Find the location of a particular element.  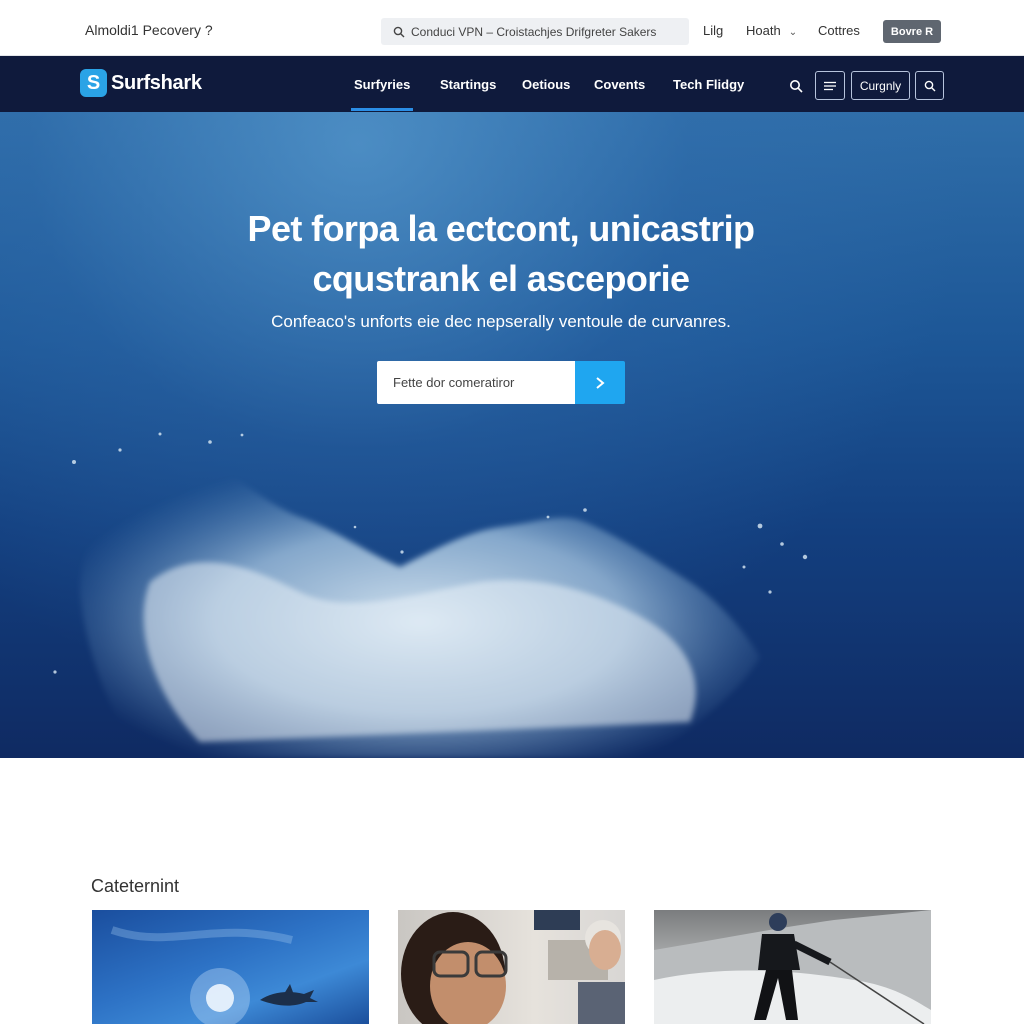

nav-search-button is located at coordinates (929, 85).